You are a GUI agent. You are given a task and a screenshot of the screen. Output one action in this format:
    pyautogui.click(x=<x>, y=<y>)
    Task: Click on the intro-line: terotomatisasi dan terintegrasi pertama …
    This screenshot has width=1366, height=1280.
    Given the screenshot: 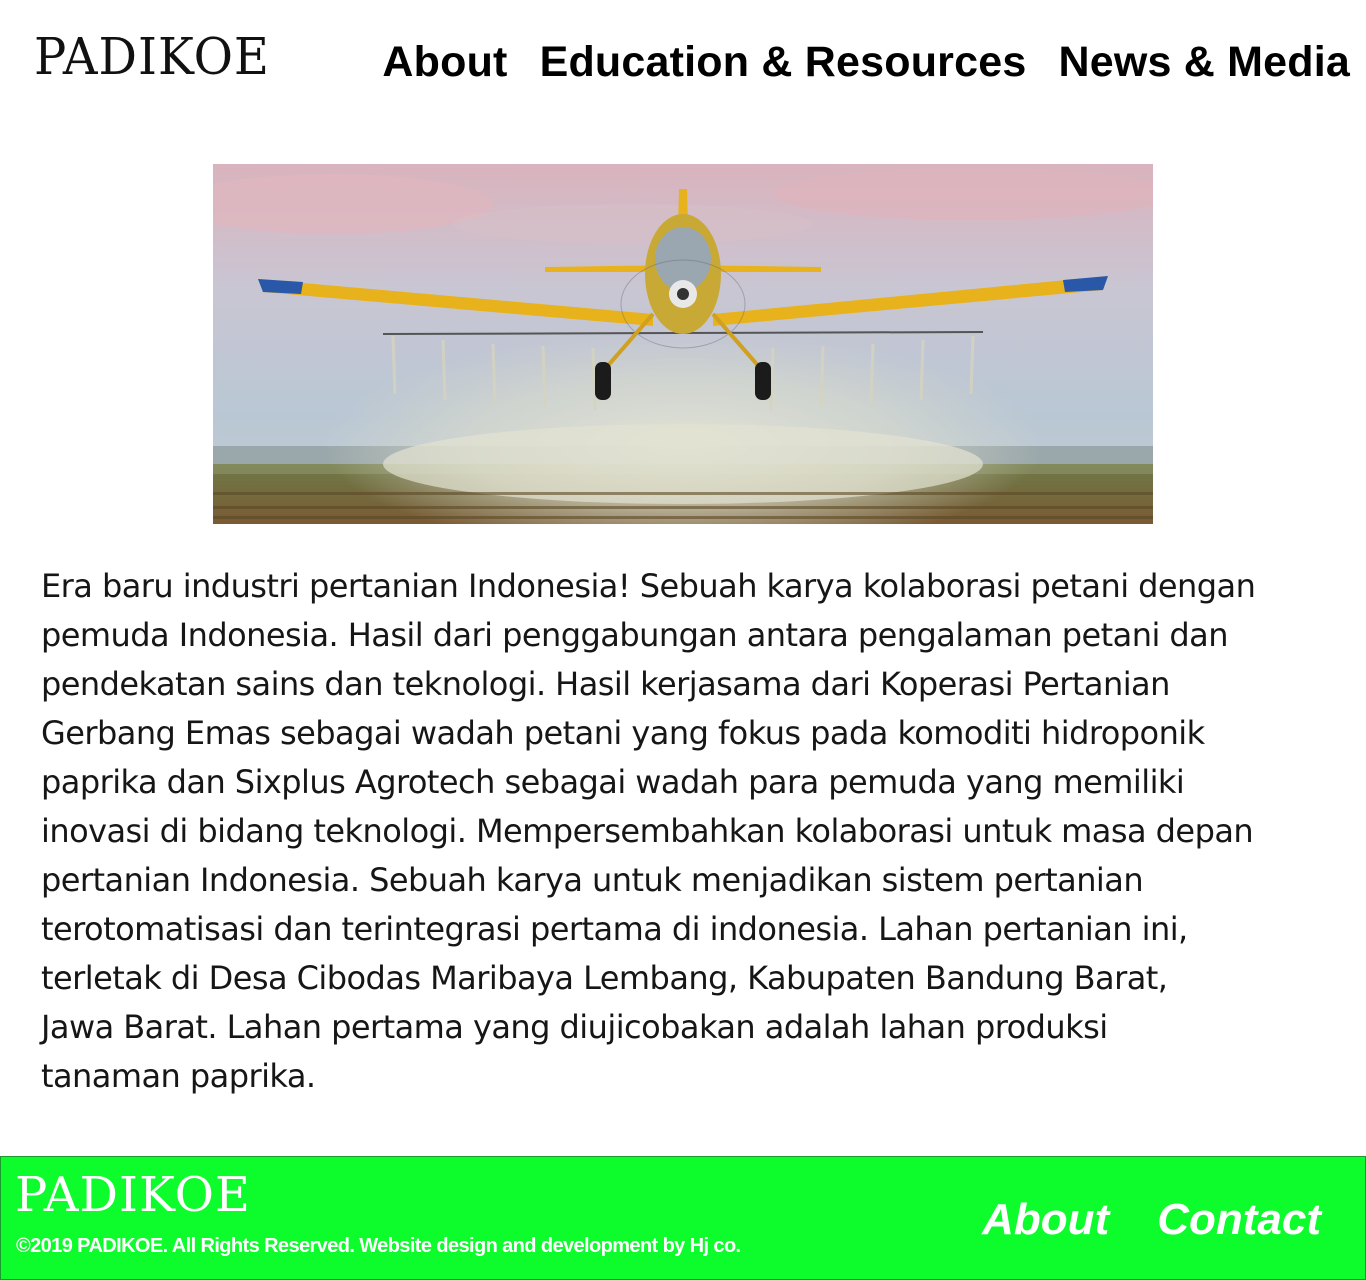 What is the action you would take?
    pyautogui.click(x=614, y=929)
    